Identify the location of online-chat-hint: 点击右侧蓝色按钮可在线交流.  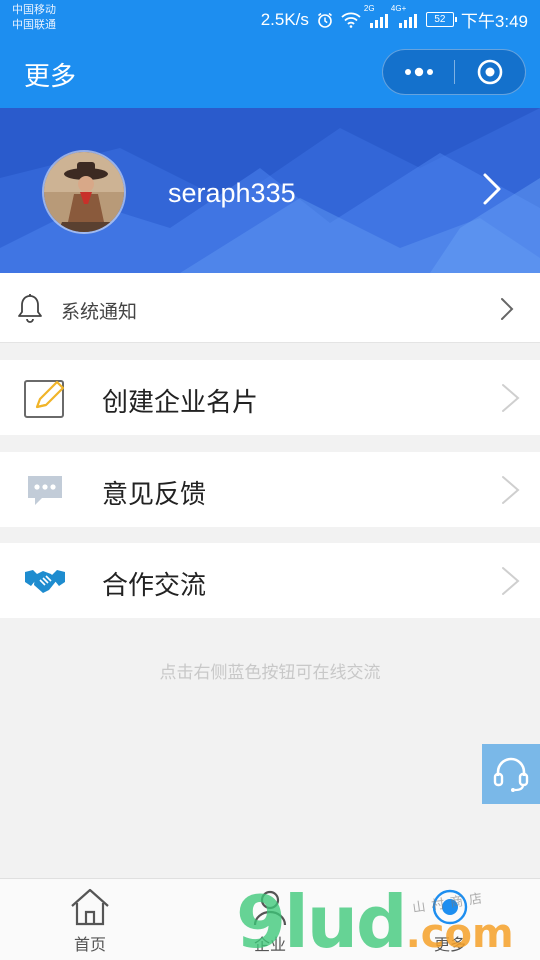
(270, 672).